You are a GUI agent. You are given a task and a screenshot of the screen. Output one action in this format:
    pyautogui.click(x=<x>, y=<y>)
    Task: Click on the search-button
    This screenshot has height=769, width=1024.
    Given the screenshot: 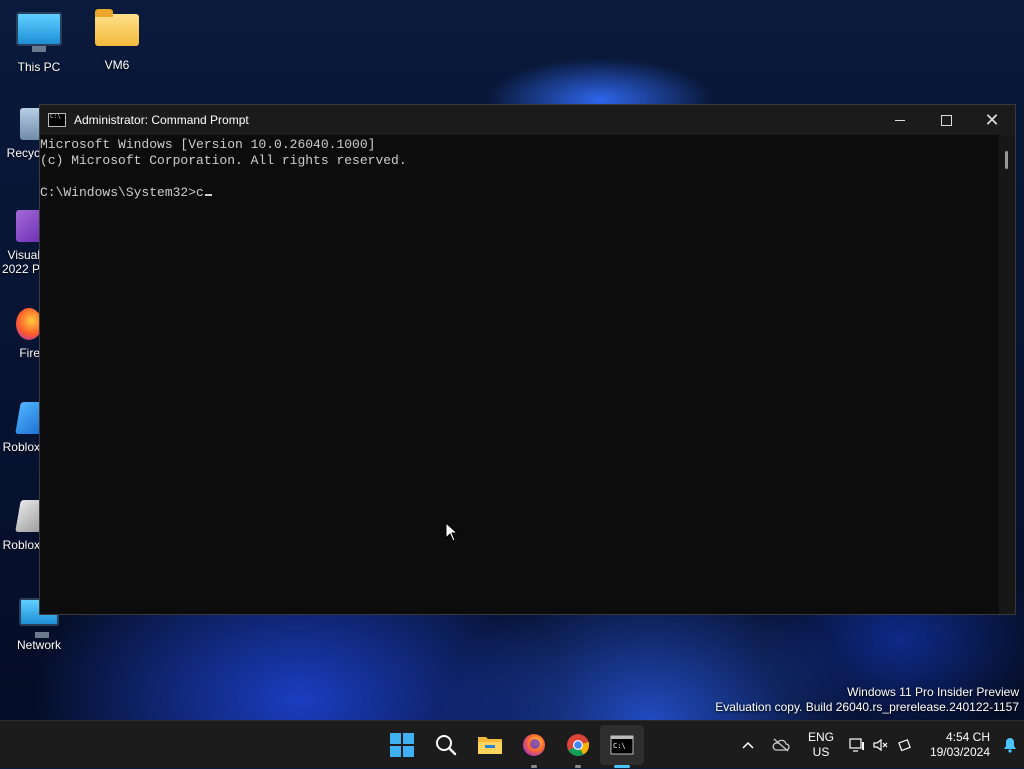 What is the action you would take?
    pyautogui.click(x=446, y=745)
    